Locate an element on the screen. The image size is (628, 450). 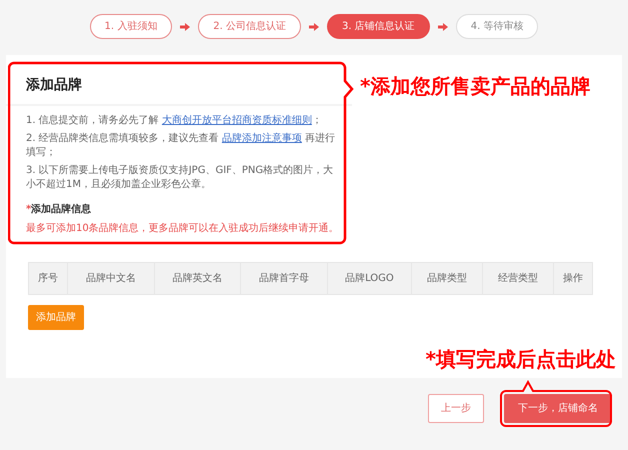
rule-link: 大商创开放平台招商资质标准细则 is located at coordinates (237, 120).